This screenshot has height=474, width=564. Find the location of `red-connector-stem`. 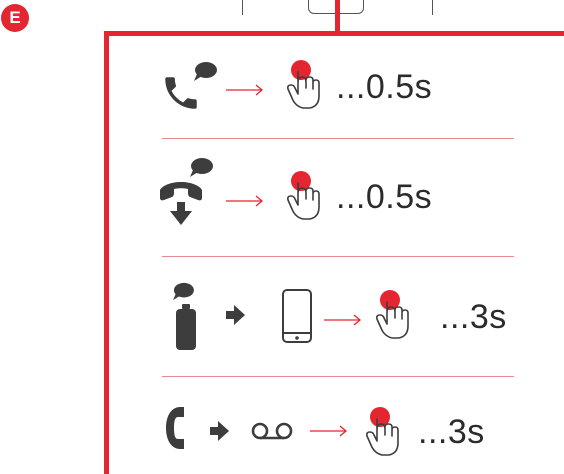

red-connector-stem is located at coordinates (337, 17).